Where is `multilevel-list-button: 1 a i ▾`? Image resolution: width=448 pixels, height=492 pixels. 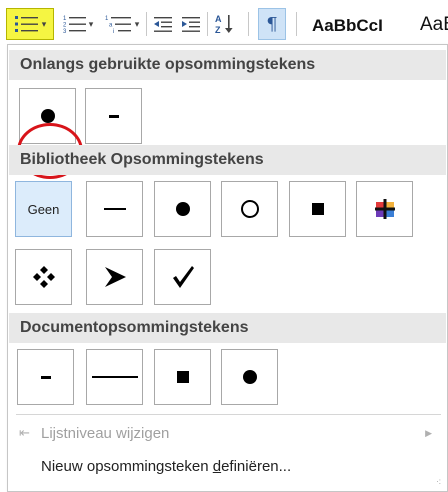 multilevel-list-button: 1 a i ▾ is located at coordinates (122, 24).